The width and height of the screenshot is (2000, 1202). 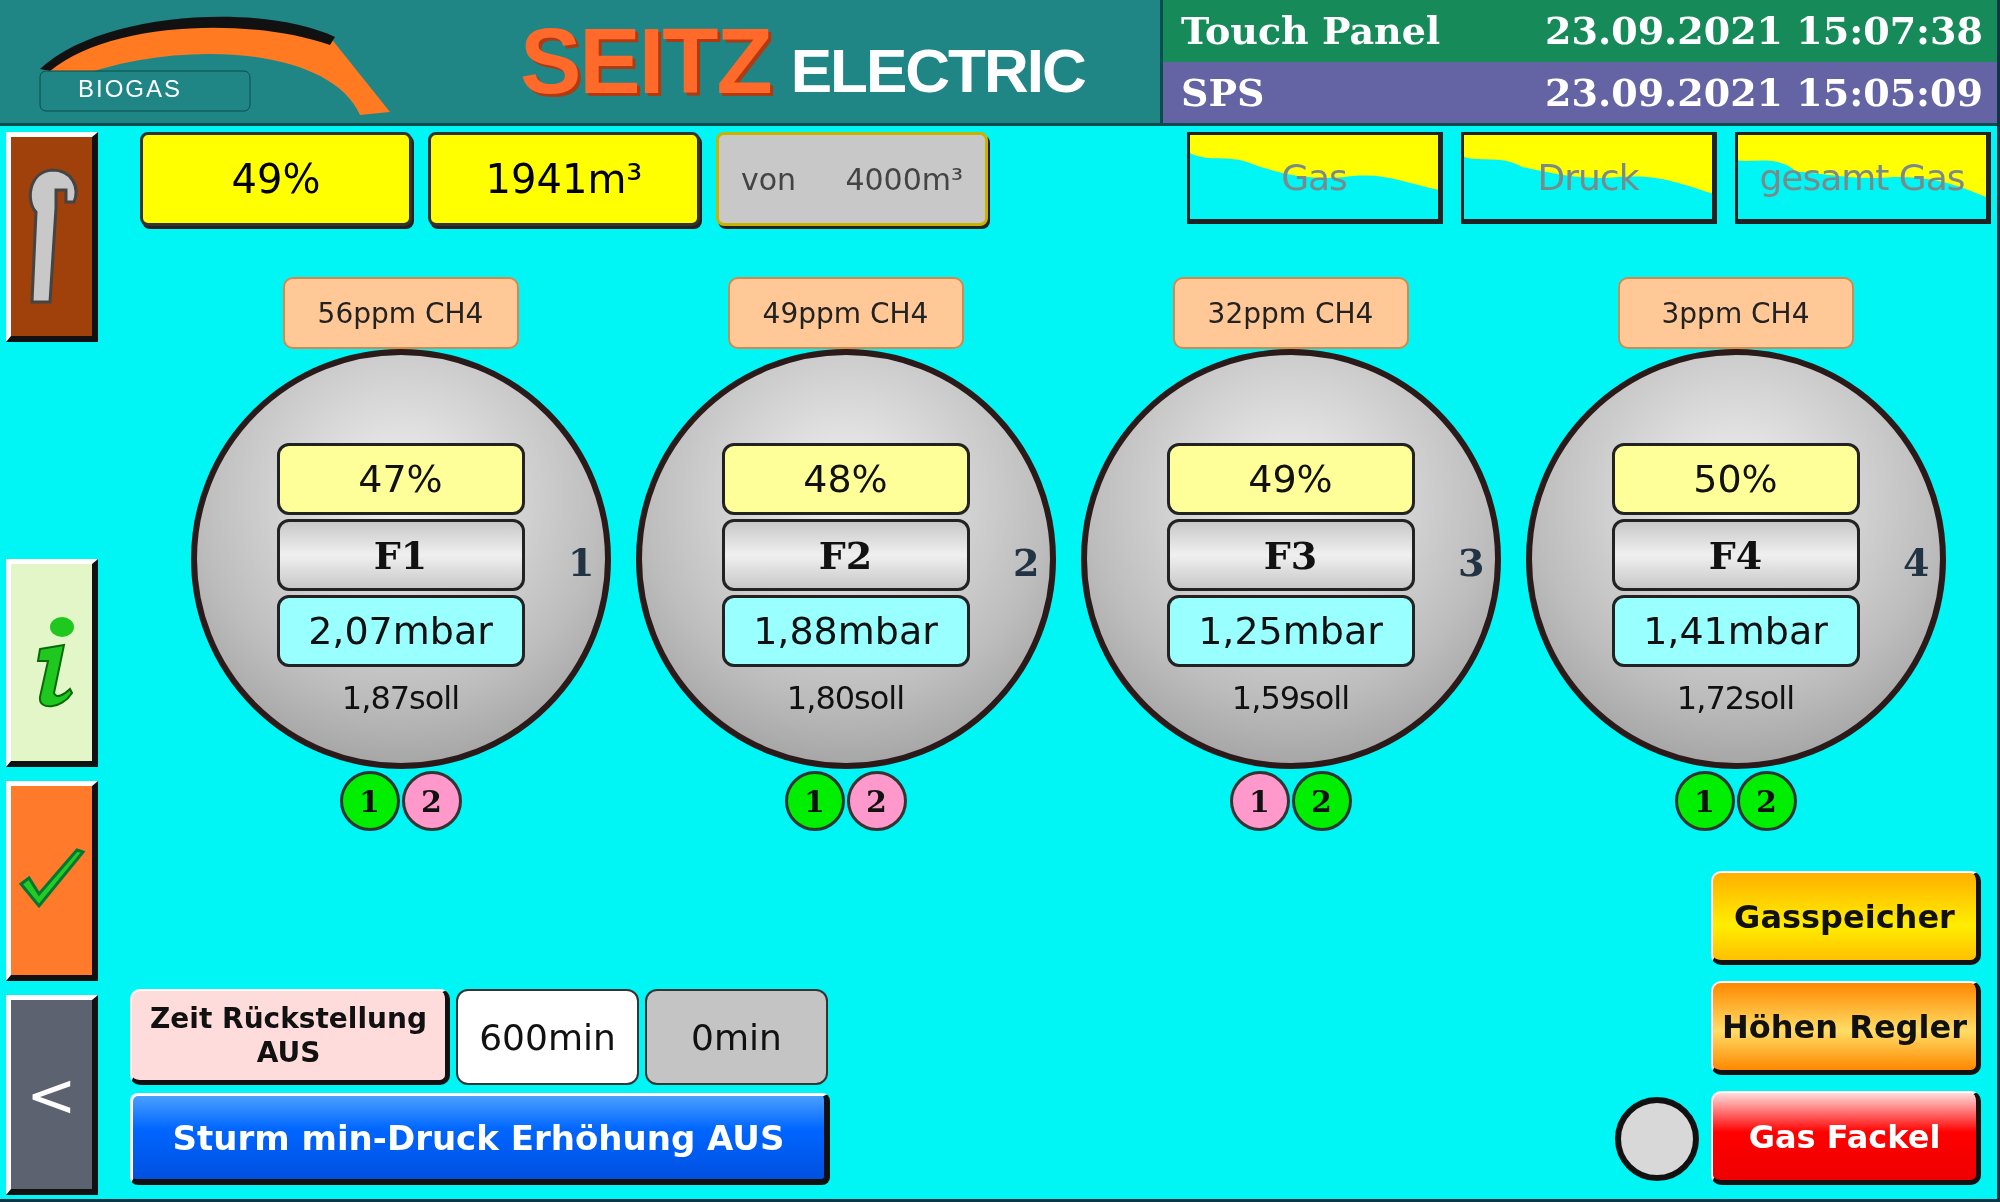 I want to click on setpoint-text: 1,87soll, so click(x=400, y=698).